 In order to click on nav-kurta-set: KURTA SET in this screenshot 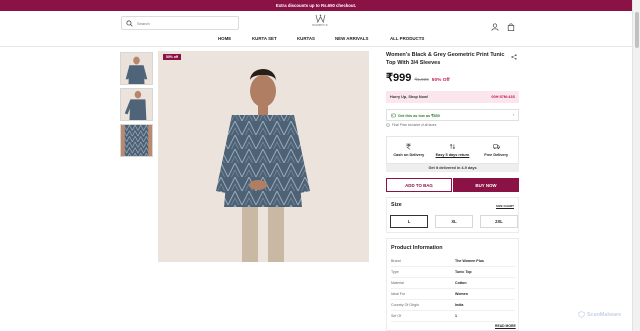, I will do `click(264, 38)`.